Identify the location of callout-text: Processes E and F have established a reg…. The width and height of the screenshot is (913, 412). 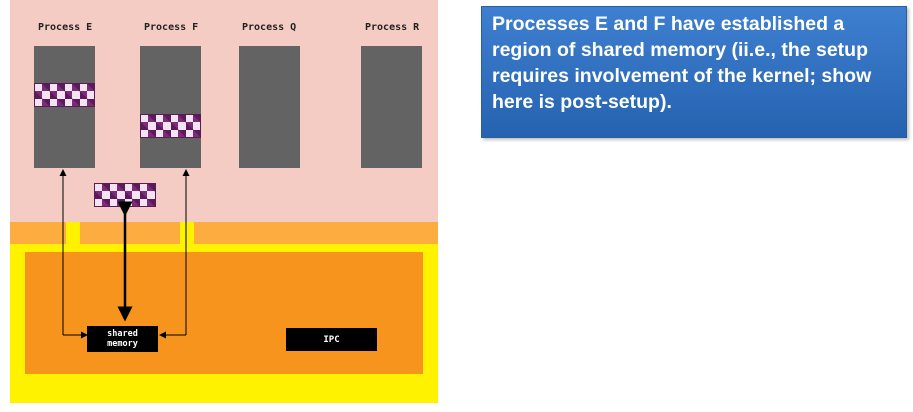
(682, 63).